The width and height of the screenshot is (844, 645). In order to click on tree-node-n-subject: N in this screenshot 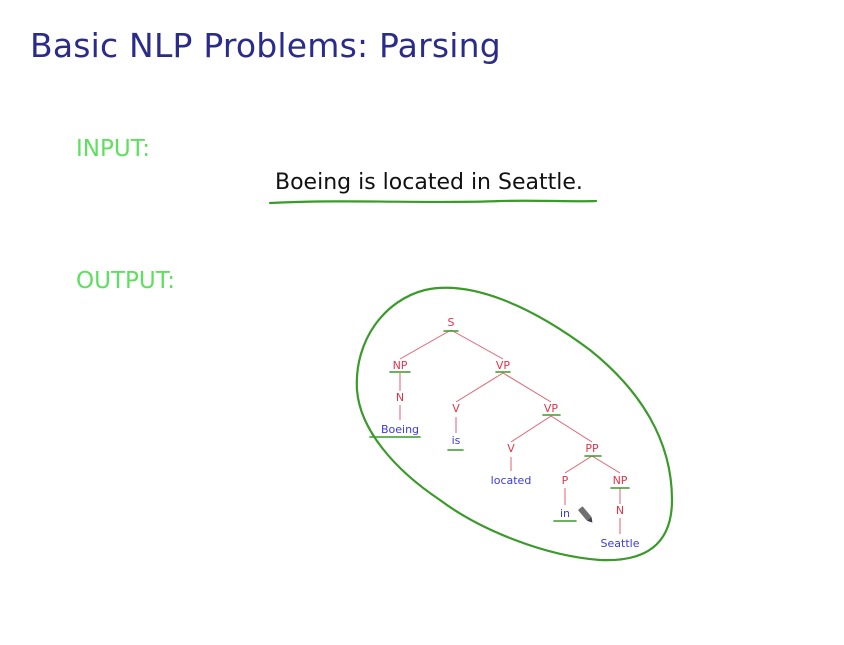, I will do `click(400, 397)`.